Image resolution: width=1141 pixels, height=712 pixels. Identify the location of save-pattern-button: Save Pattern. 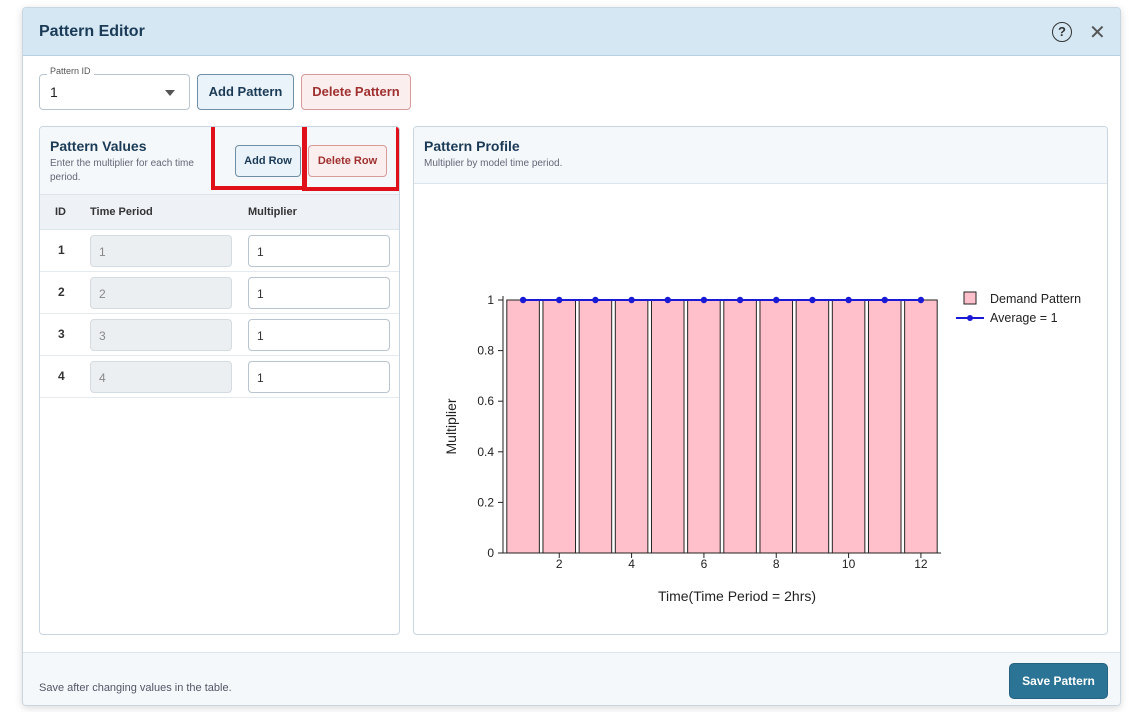
(1058, 681).